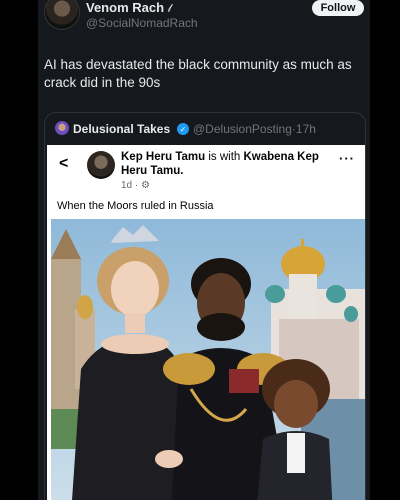  I want to click on quote-handle: @DelusionPosting, so click(242, 129).